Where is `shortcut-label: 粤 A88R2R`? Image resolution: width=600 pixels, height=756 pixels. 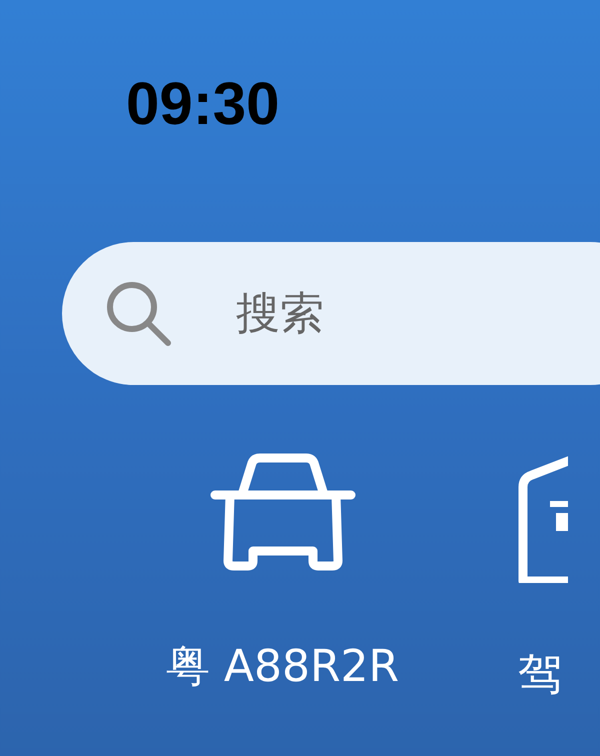 shortcut-label: 粤 A88R2R is located at coordinates (283, 667).